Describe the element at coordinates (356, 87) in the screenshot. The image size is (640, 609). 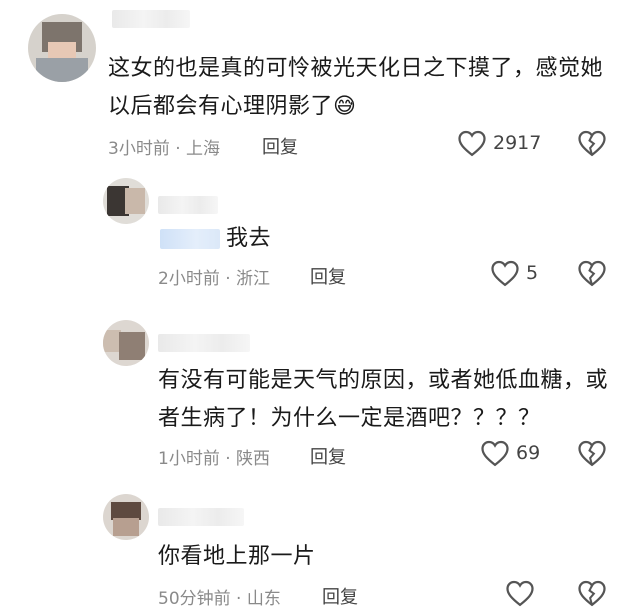
I see `comment-text: 这女的也是真的可怜被光天化日之下摸了，感觉她 以后都会有心理阴影了😅` at that location.